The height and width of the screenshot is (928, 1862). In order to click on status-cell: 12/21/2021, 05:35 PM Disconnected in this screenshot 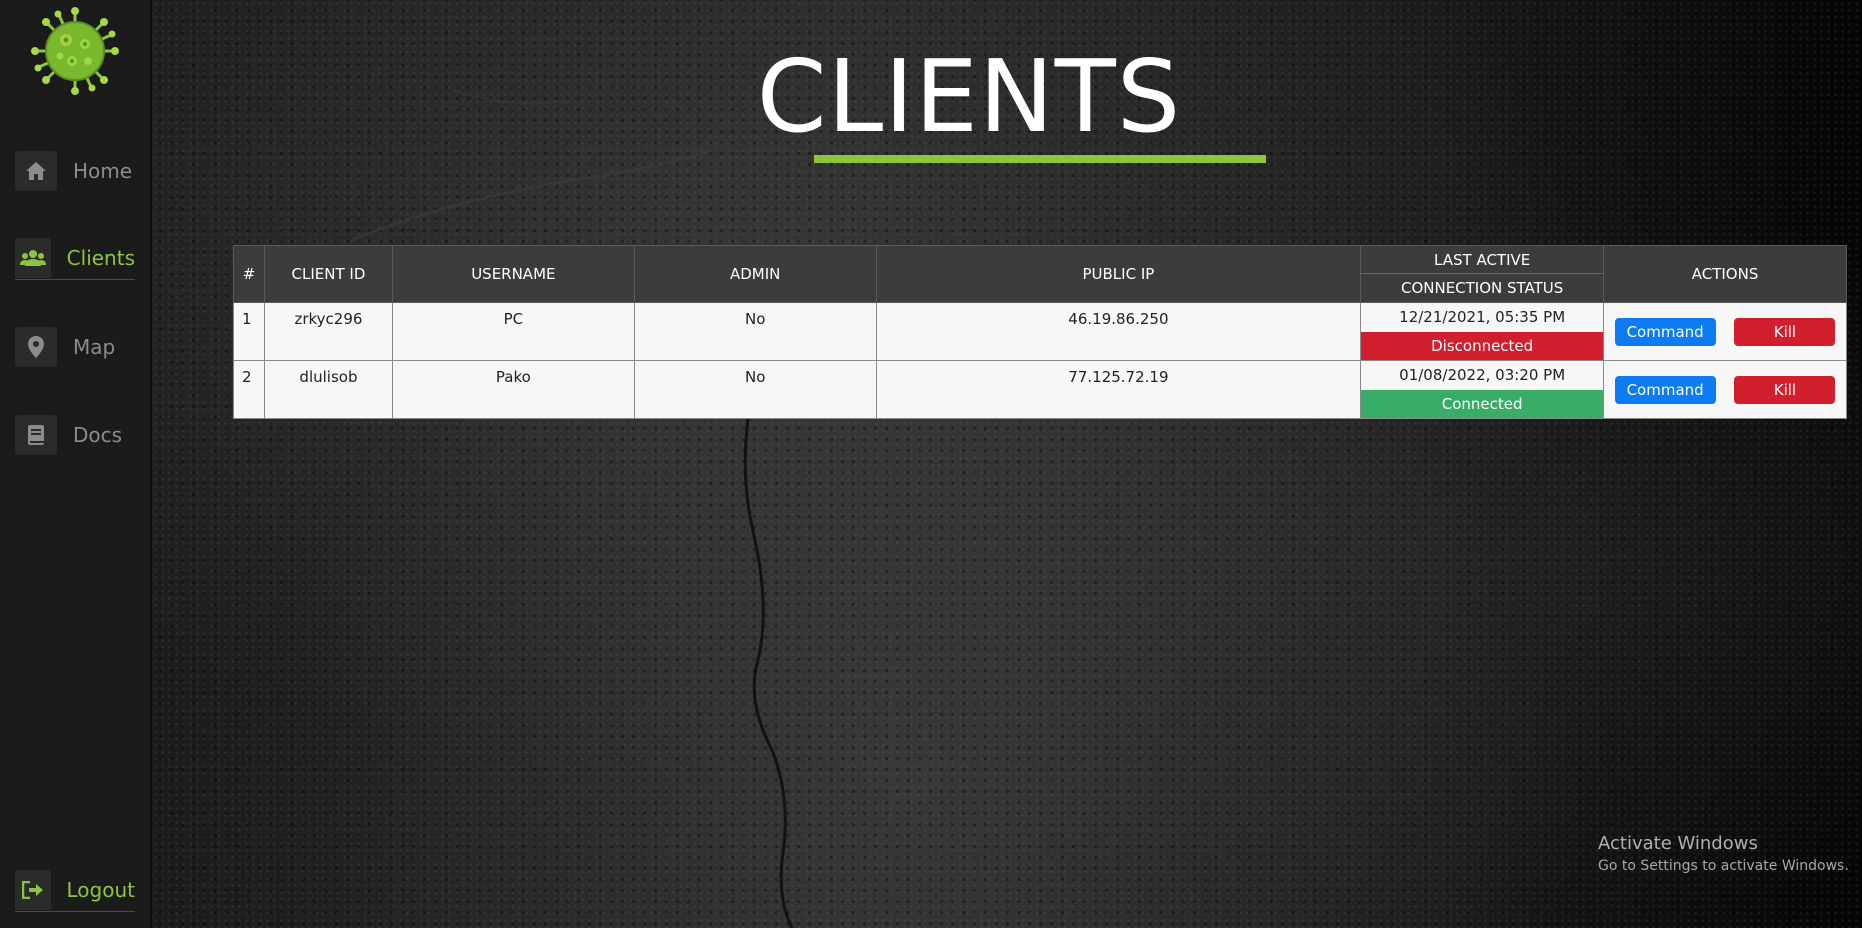, I will do `click(1482, 331)`.